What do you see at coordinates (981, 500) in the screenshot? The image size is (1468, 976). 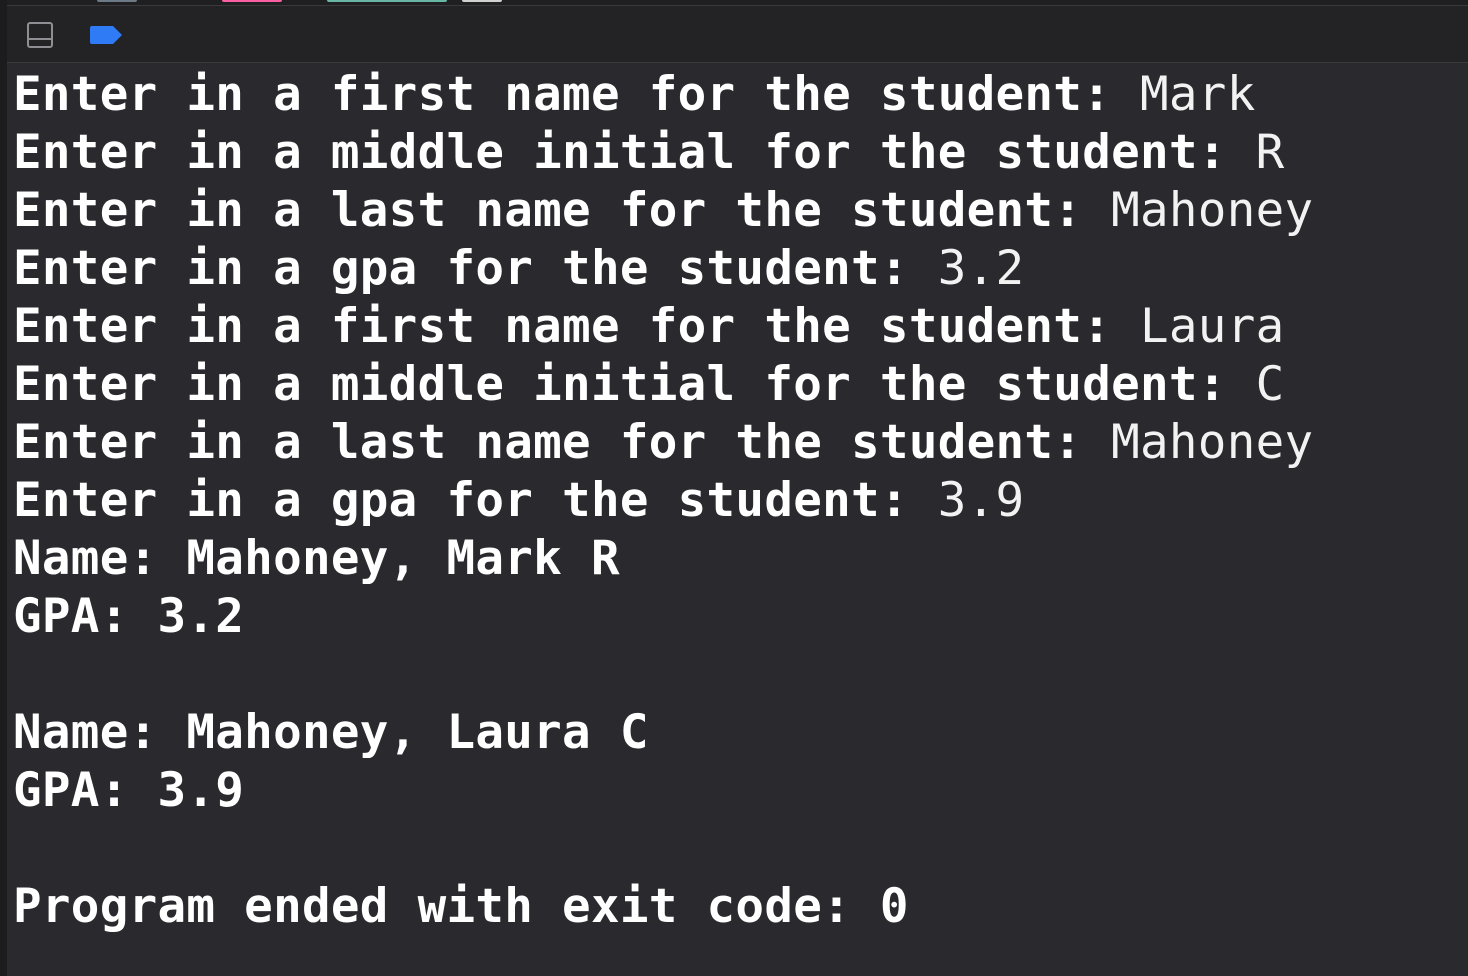 I see `user-input-text: 3.9` at bounding box center [981, 500].